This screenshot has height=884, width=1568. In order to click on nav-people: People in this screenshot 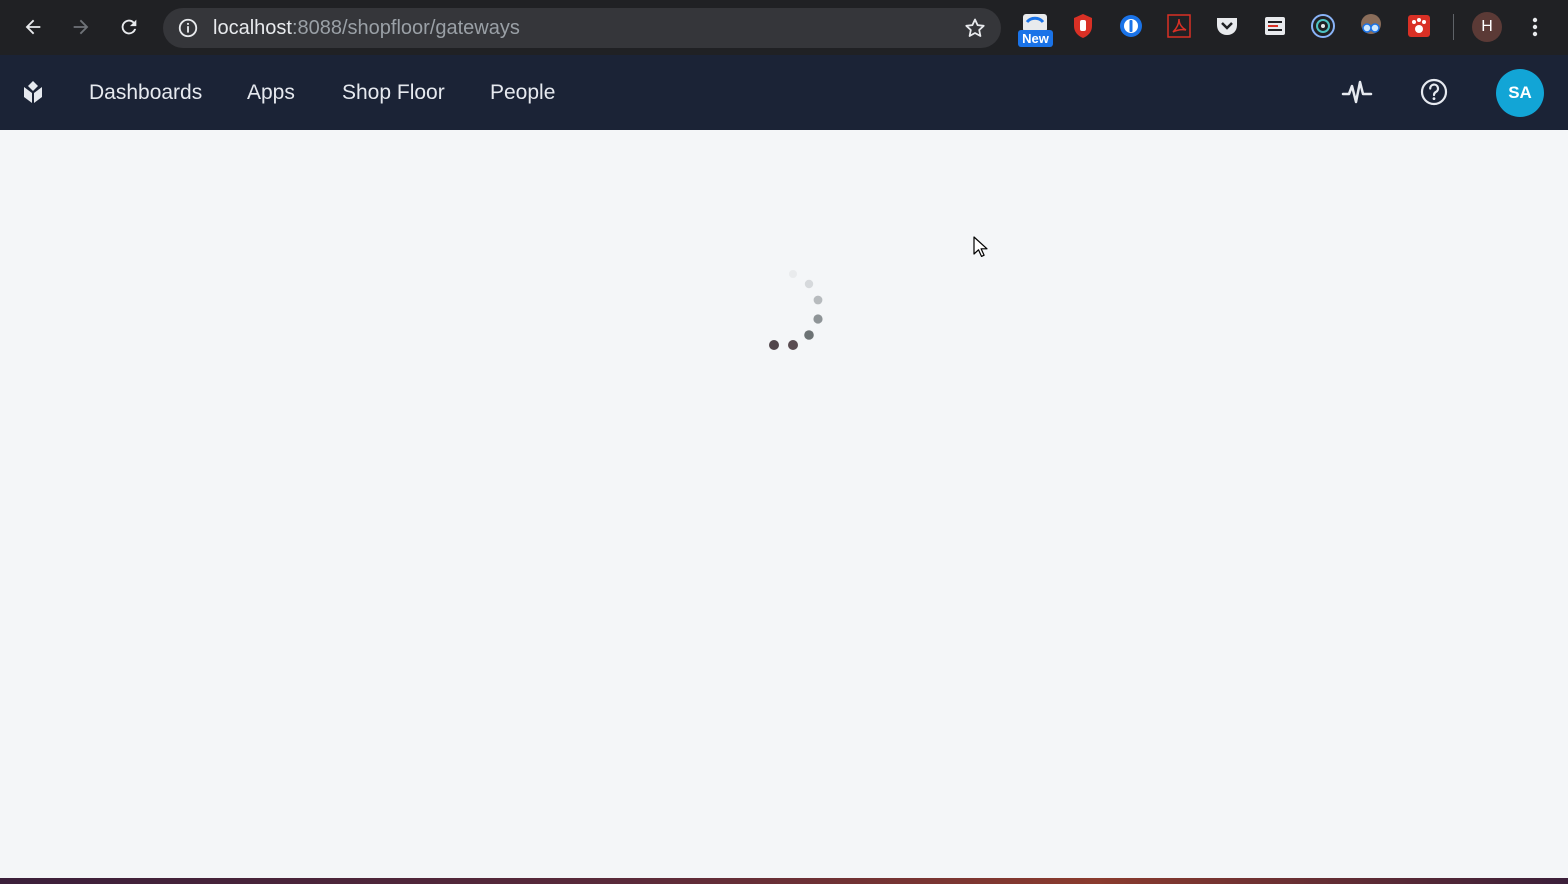, I will do `click(522, 93)`.